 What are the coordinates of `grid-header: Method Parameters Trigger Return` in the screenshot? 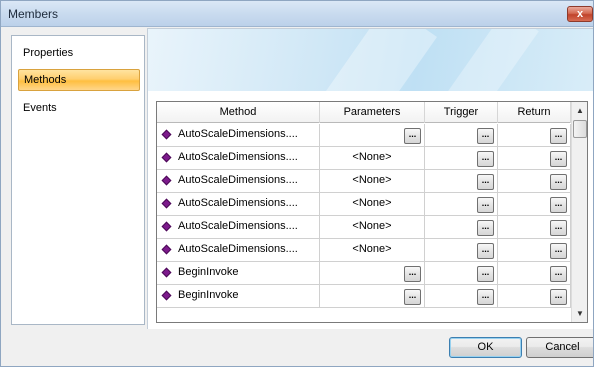 It's located at (364, 112).